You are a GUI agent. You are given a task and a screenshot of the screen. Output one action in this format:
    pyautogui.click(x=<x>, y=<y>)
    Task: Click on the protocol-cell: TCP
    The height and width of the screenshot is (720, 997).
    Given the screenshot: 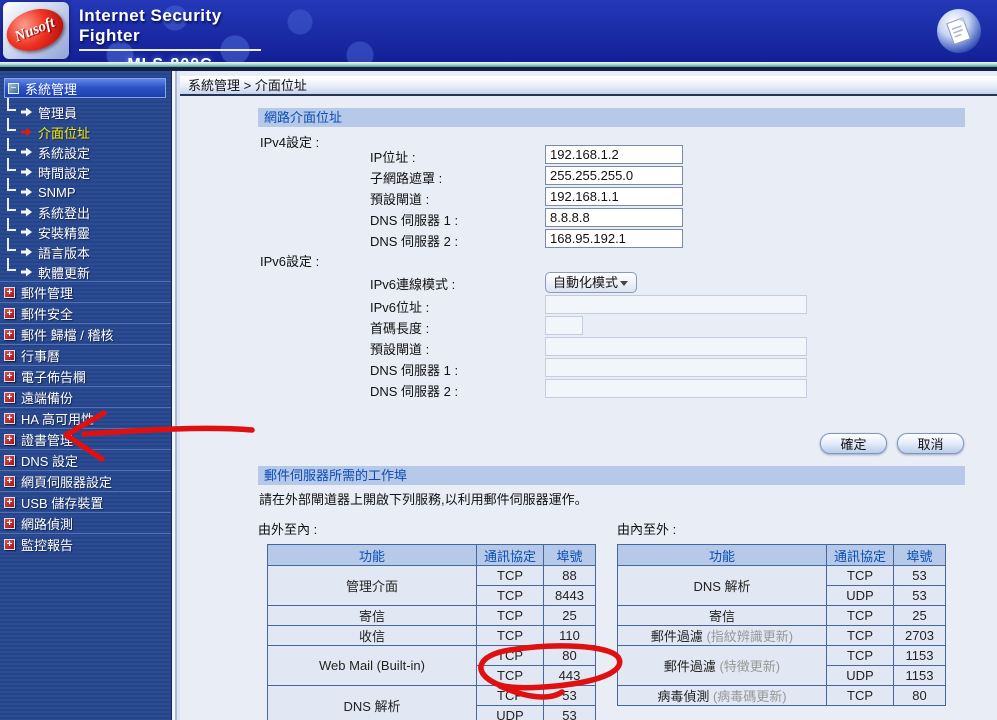 What is the action you would take?
    pyautogui.click(x=510, y=655)
    